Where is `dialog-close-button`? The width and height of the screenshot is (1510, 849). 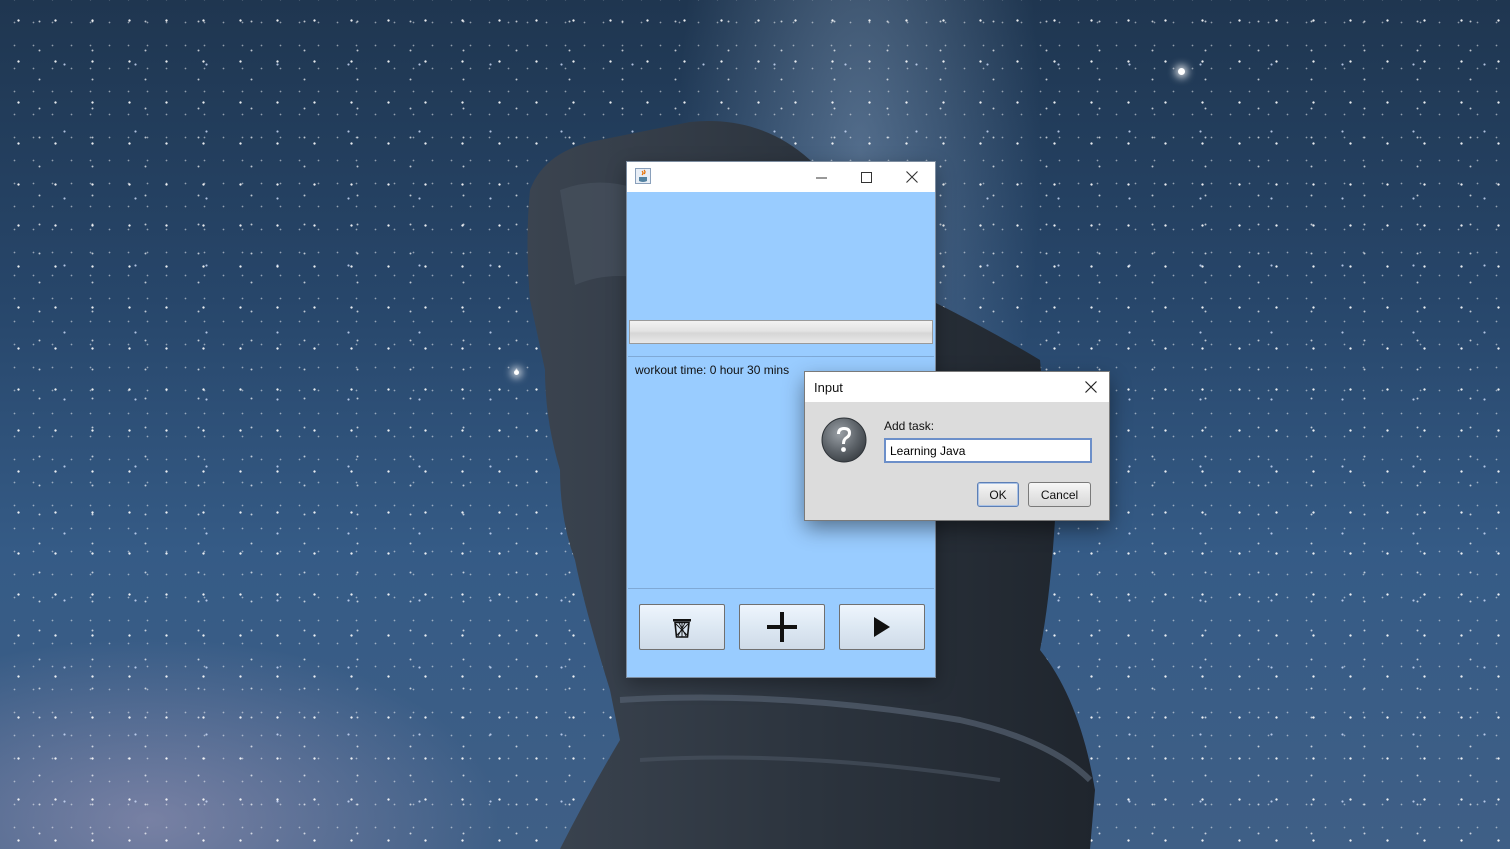 dialog-close-button is located at coordinates (1091, 387).